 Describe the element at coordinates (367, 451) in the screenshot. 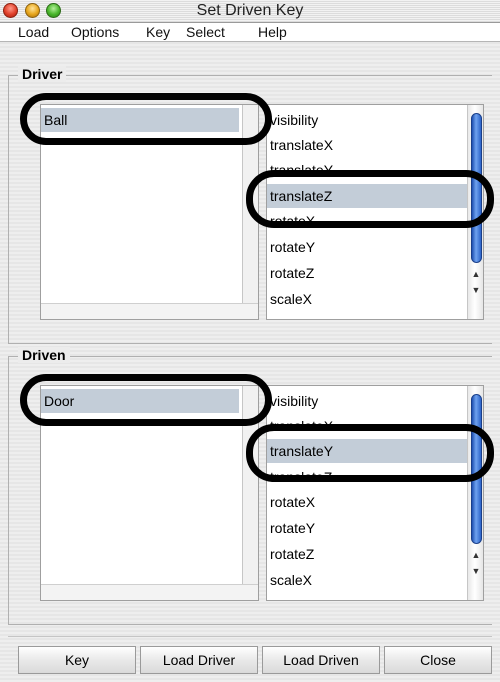

I see `driven-attr-item-selected: translateY` at that location.